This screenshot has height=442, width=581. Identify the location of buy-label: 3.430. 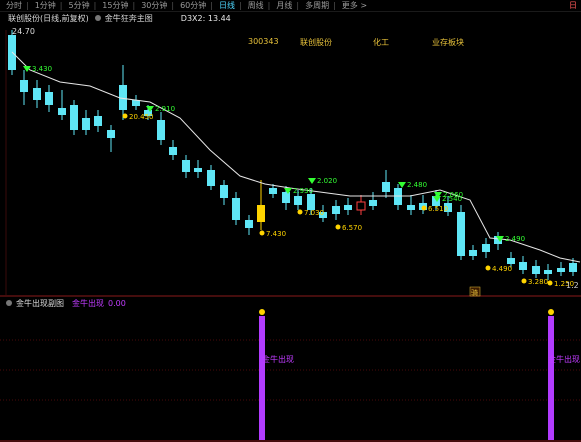
(42, 69).